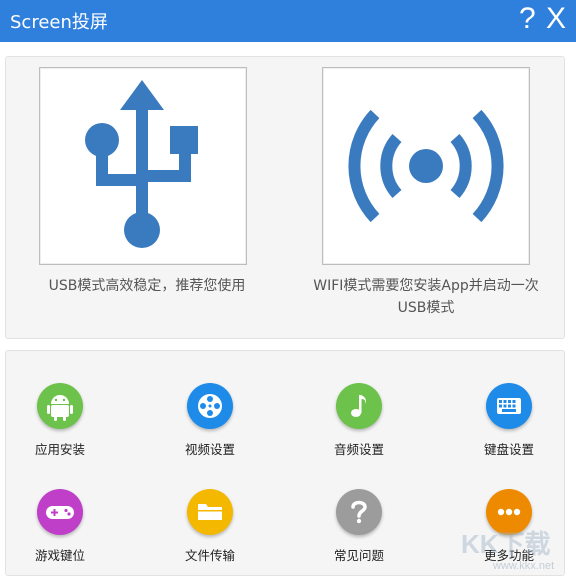  I want to click on tool-keyboard-settings: 键盘设置, so click(509, 420).